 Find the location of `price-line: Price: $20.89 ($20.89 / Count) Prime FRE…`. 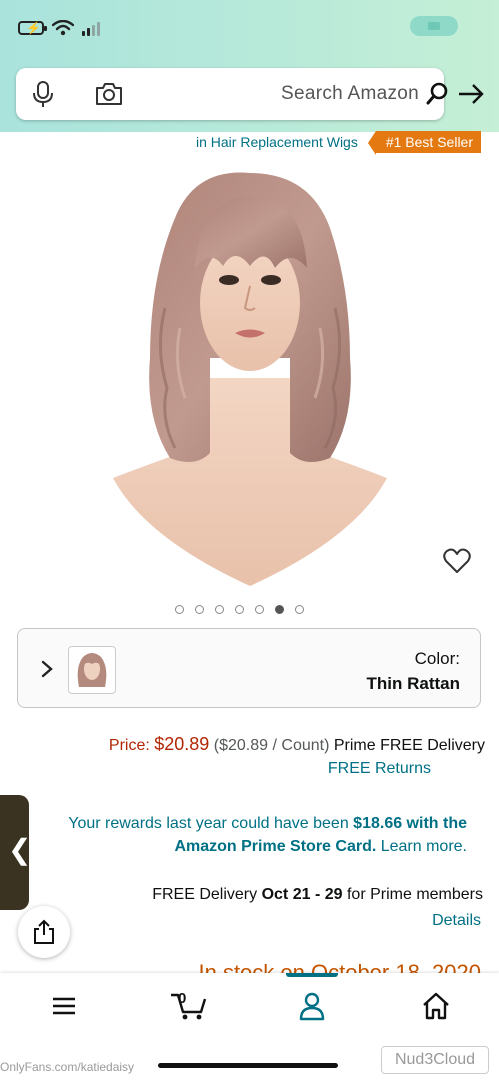

price-line: Price: $20.89 ($20.89 / Count) Prime FRE… is located at coordinates (297, 744).